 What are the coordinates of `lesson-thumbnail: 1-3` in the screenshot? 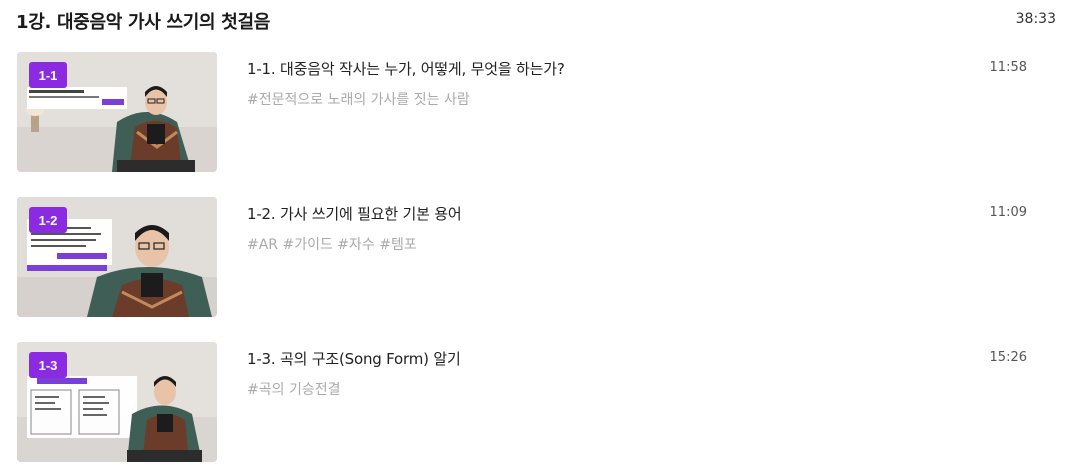 It's located at (117, 402).